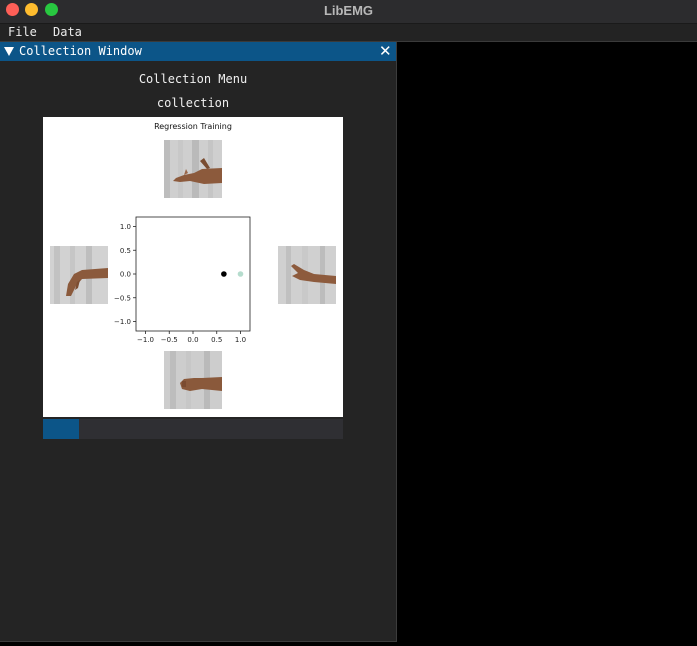  What do you see at coordinates (198, 51) in the screenshot?
I see `collection-window-header: Collection Window ✕` at bounding box center [198, 51].